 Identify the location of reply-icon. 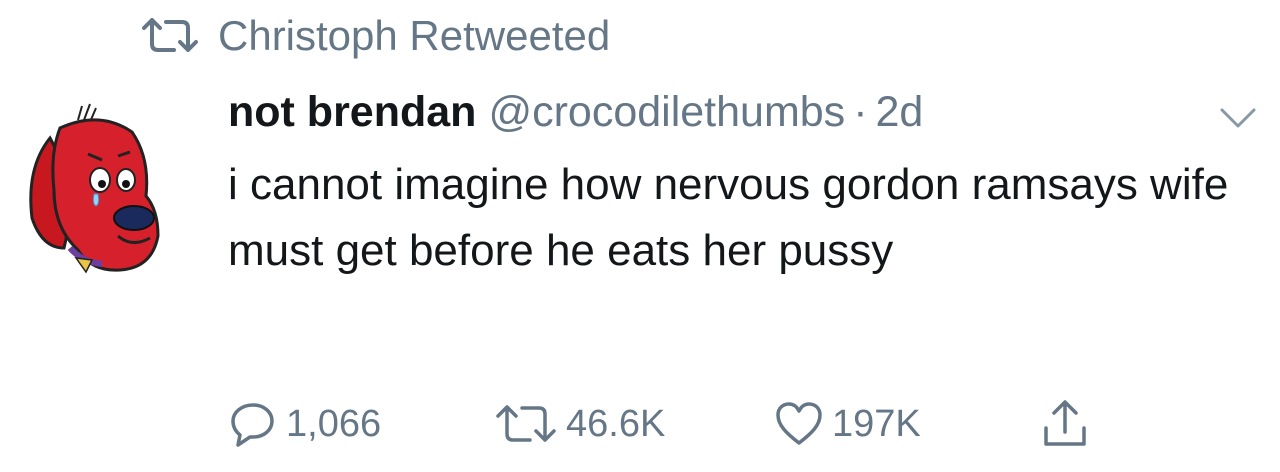
(252, 425).